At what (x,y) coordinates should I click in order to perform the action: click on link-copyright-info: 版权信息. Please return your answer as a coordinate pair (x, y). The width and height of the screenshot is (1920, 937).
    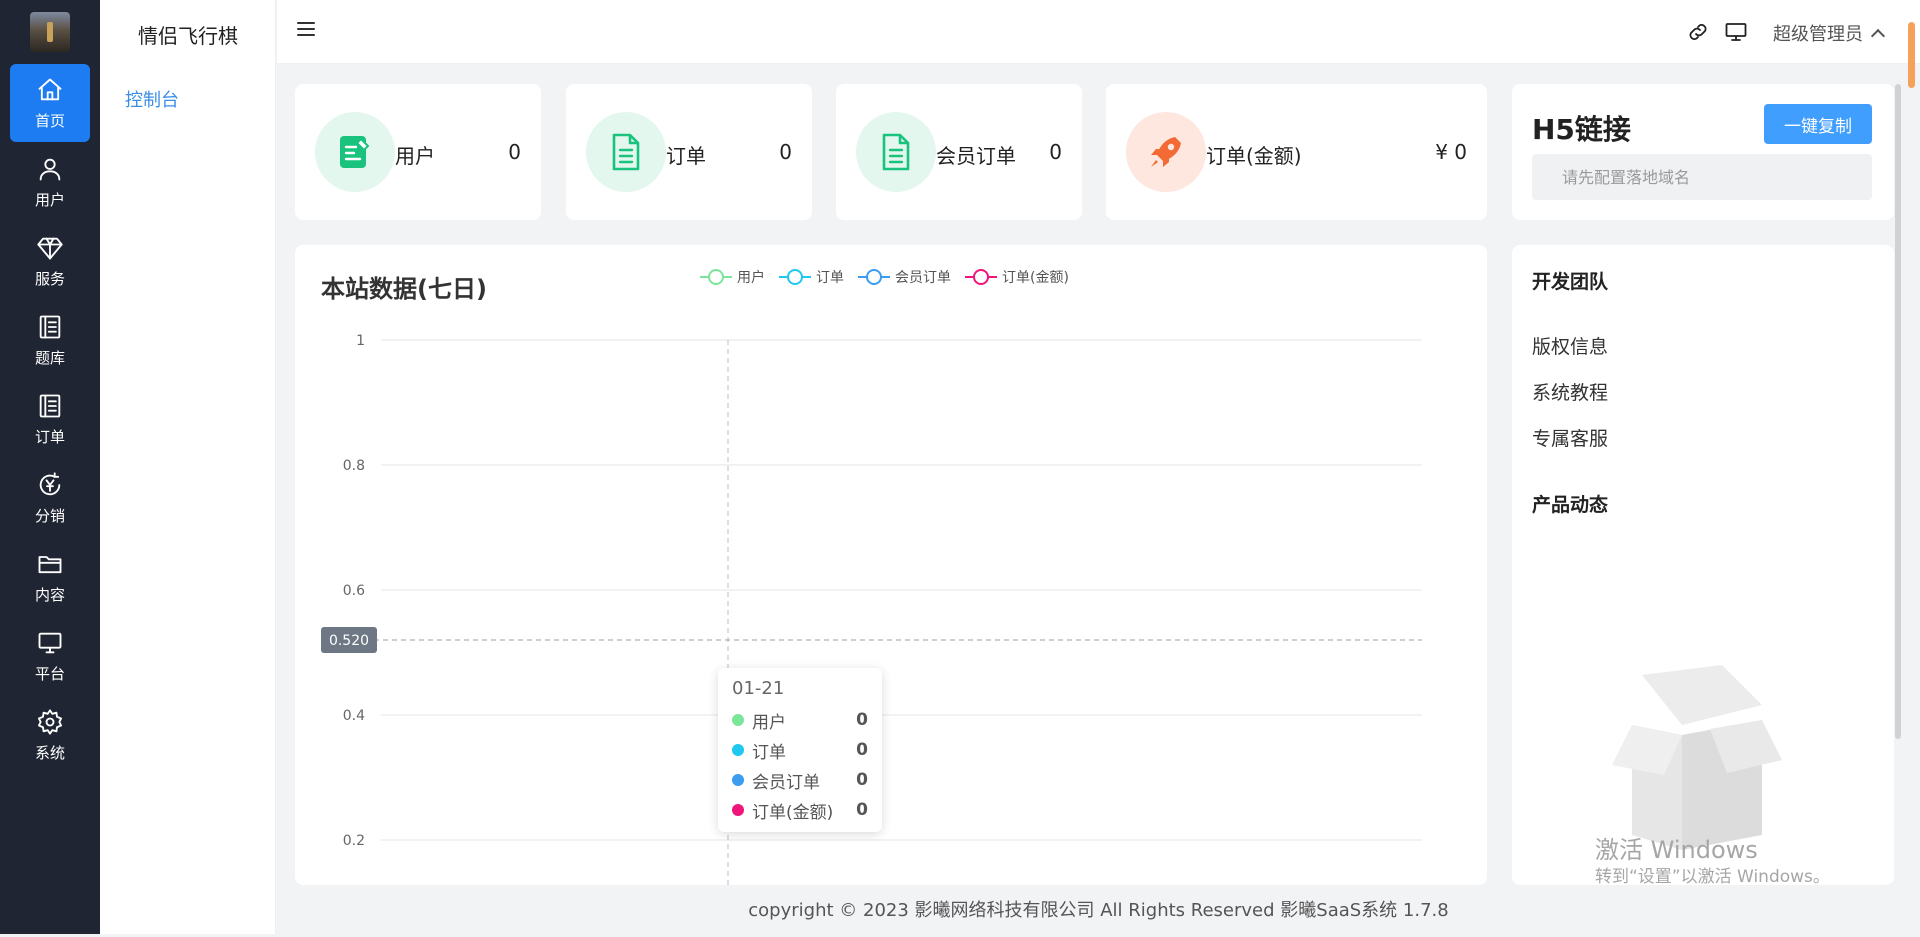
    Looking at the image, I should click on (1570, 345).